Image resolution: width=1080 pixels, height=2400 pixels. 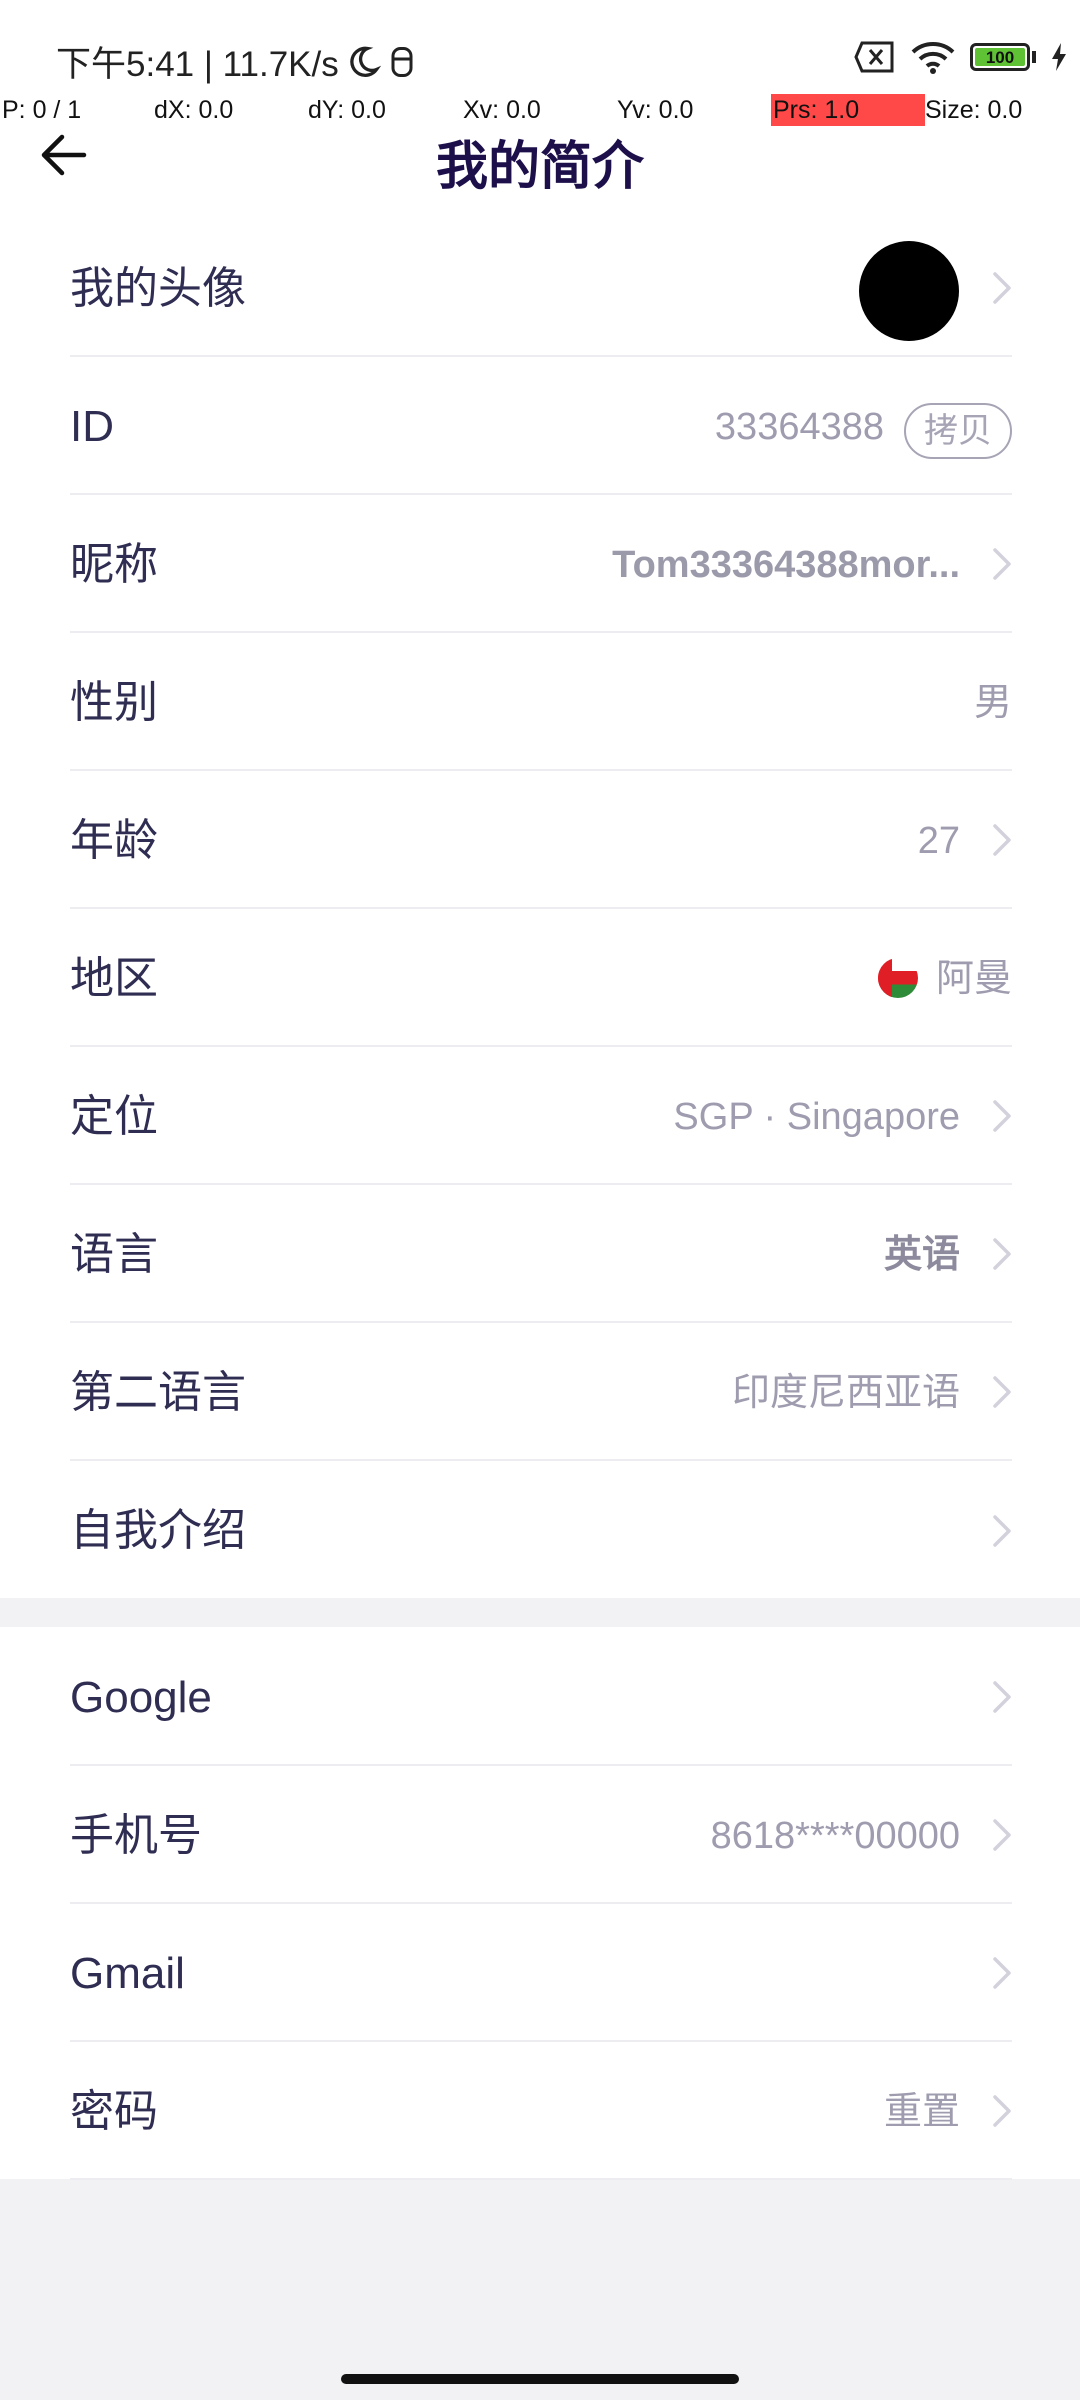 I want to click on row-location: 定位 SGP · Singapore, so click(x=541, y=1117).